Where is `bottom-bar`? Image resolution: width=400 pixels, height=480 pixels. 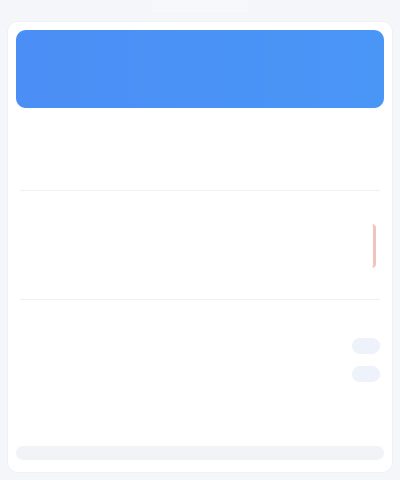
bottom-bar is located at coordinates (200, 453).